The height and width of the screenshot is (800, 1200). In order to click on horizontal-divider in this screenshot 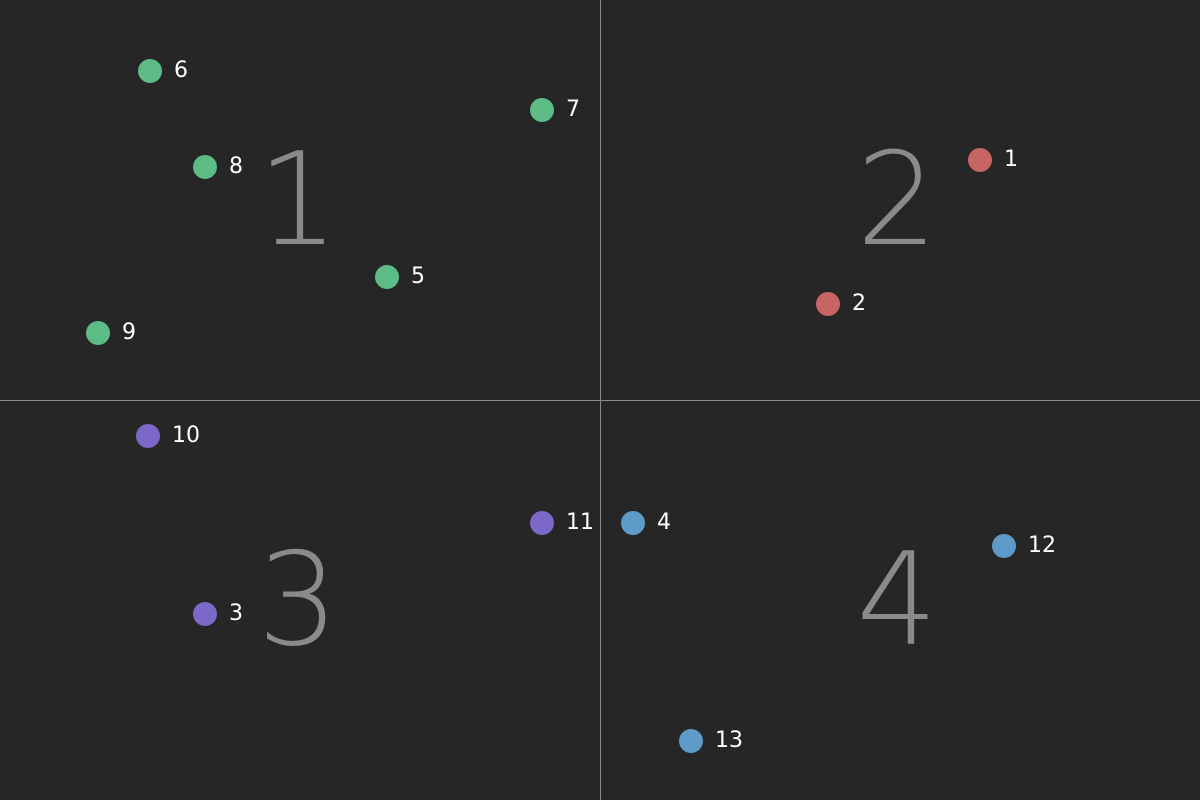, I will do `click(600, 400)`.